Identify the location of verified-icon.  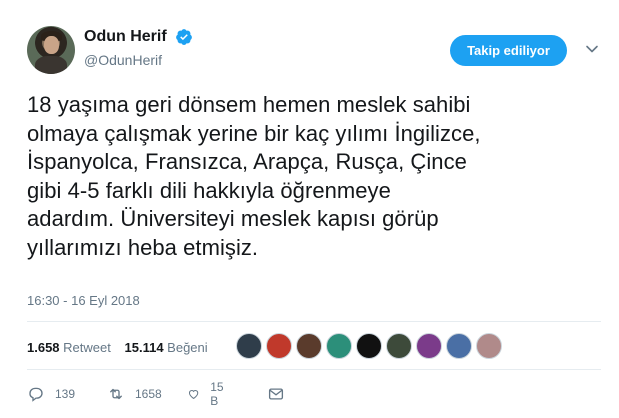
(184, 37).